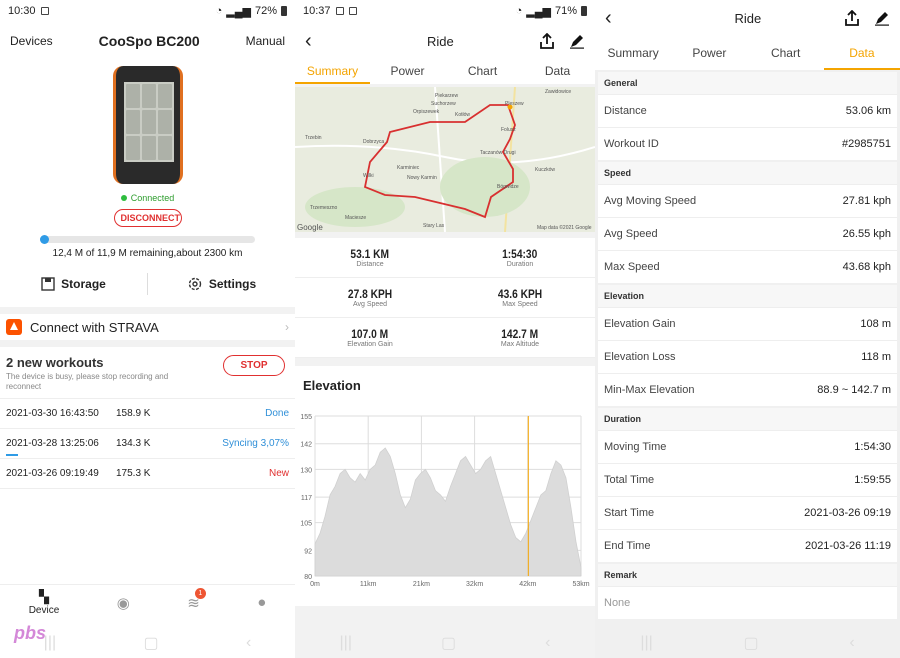 The width and height of the screenshot is (900, 658). Describe the element at coordinates (640, 324) in the screenshot. I see `data-key: Elevation Gain` at that location.